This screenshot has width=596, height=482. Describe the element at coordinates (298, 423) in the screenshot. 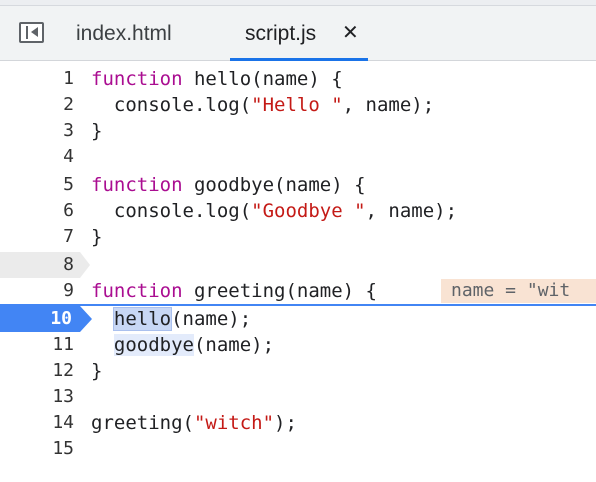

I see `code-line: 14 greeting("witch");` at that location.